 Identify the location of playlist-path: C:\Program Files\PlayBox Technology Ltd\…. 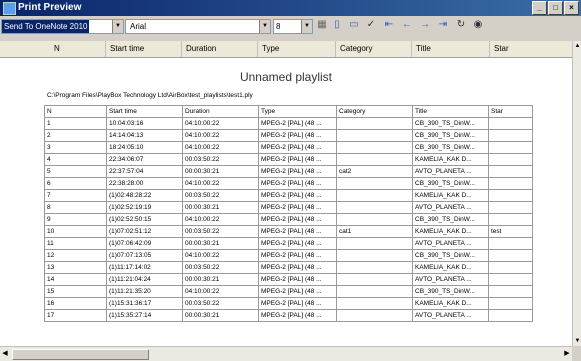
(150, 95).